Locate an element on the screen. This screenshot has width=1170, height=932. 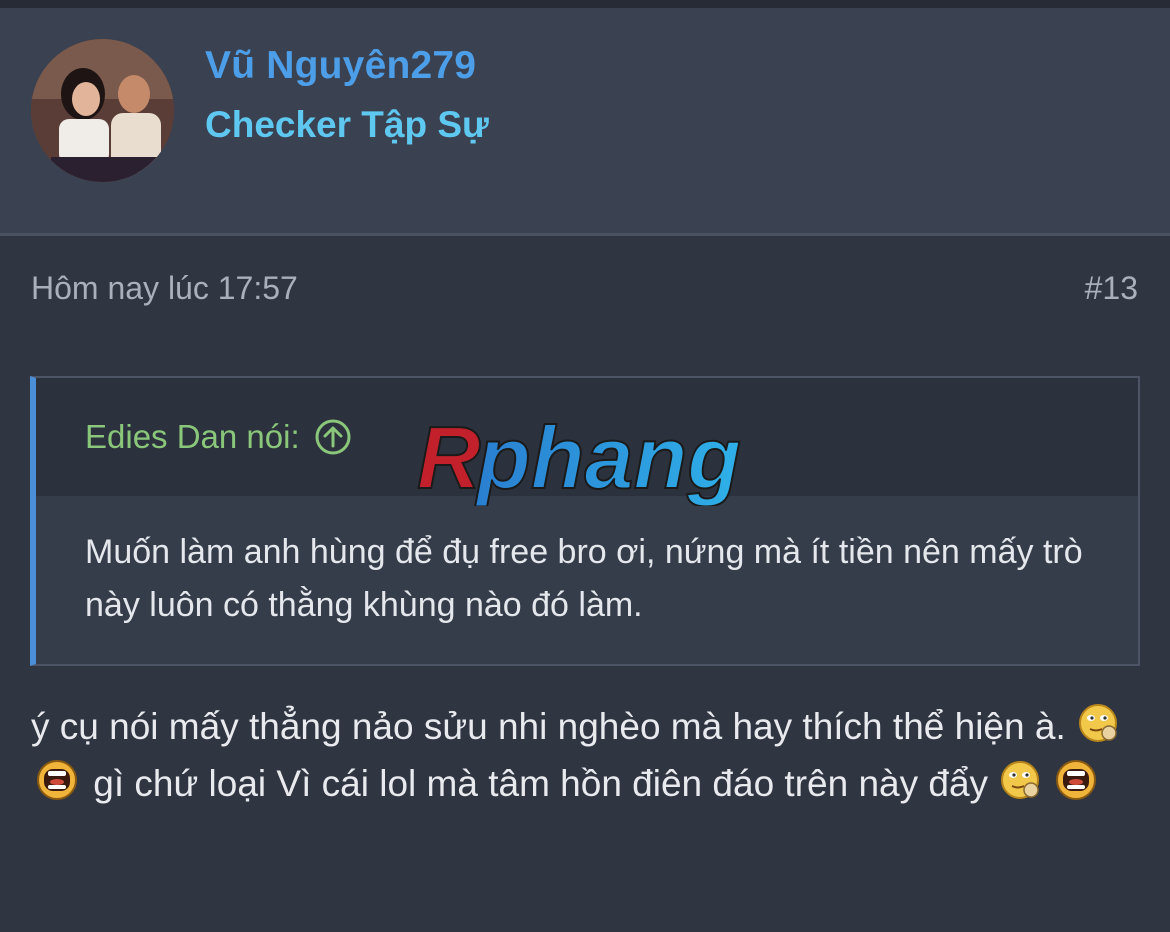
quote-author-link: Edies Dan nói: is located at coordinates (218, 437).